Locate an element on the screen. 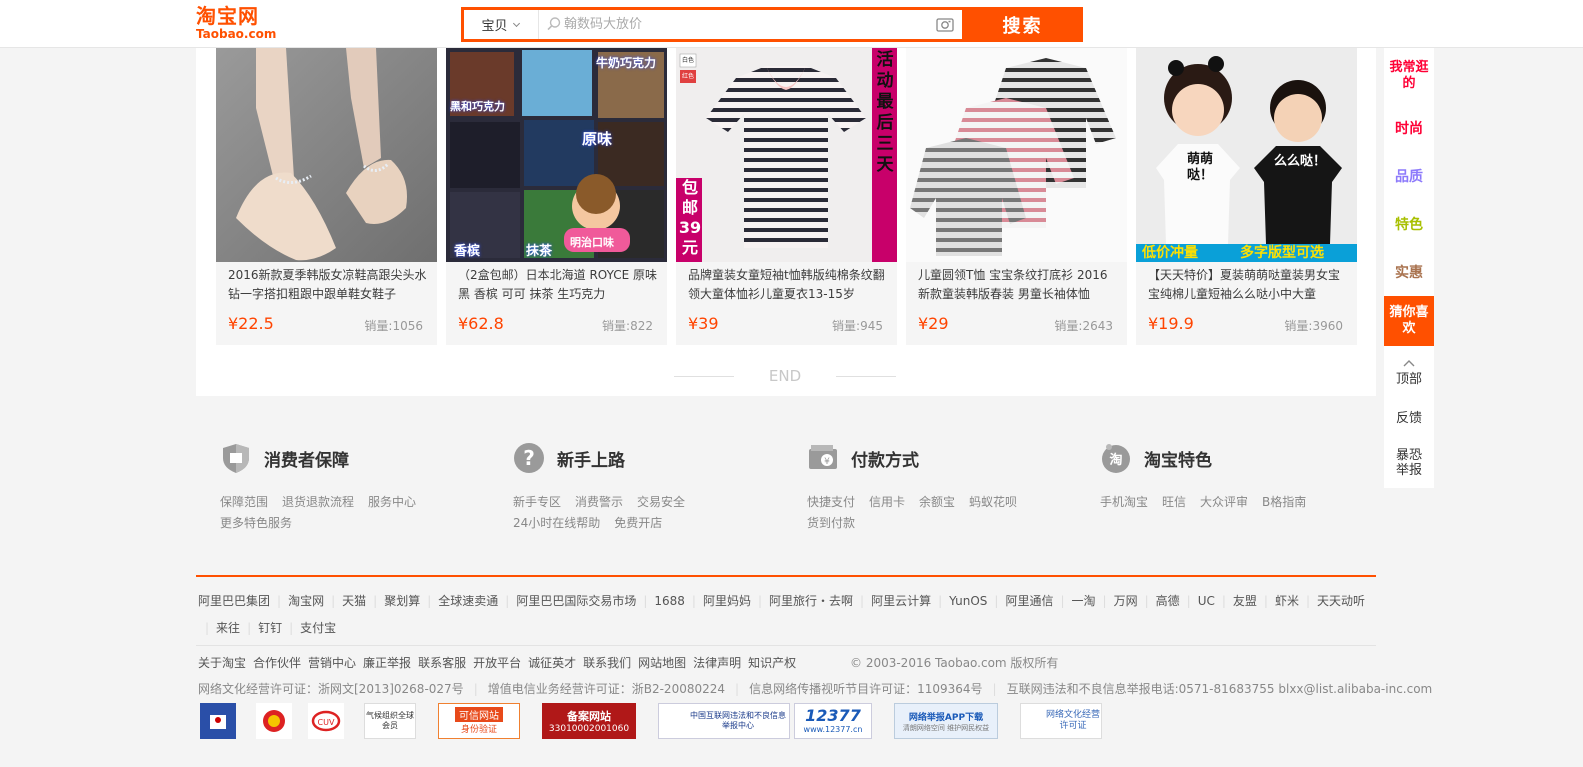  taobao-logo: 淘宝网 Taobao.com is located at coordinates (241, 24).